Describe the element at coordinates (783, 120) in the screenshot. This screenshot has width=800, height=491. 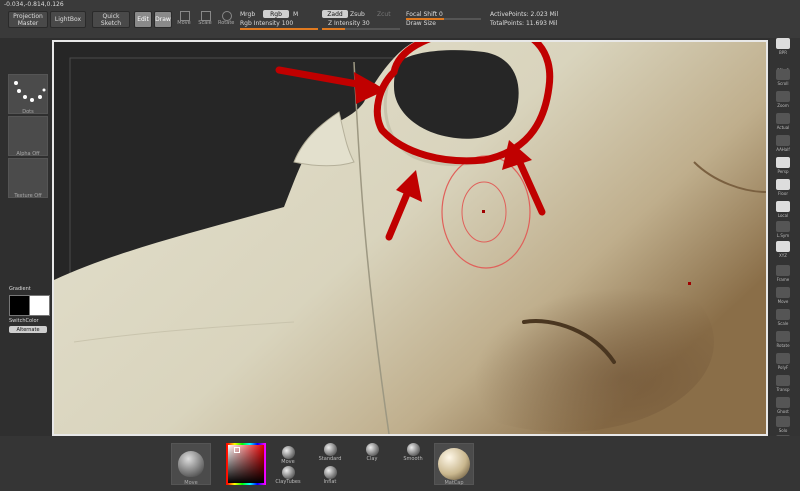
I see `actual-button: Actual` at that location.